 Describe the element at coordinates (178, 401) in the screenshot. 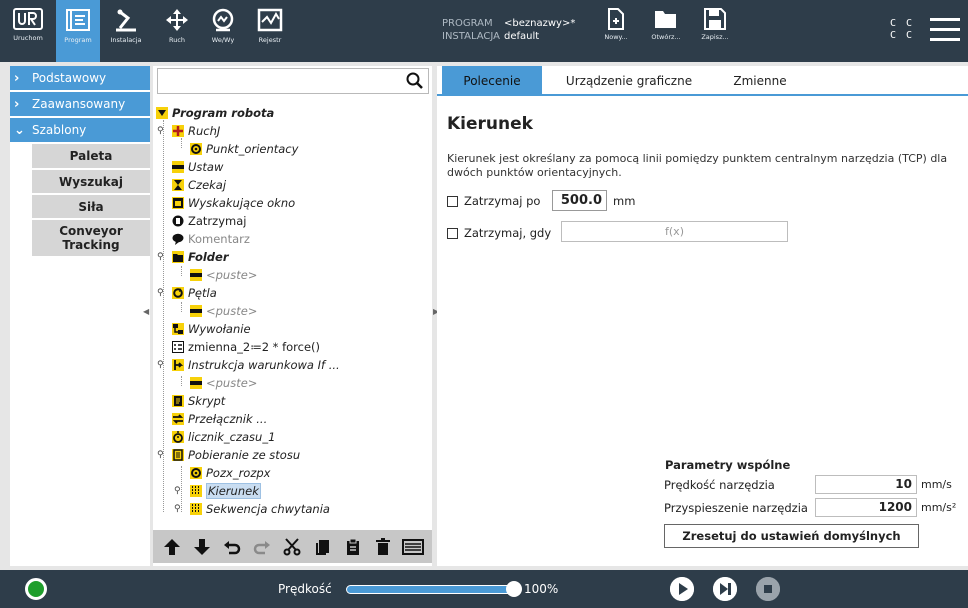

I see `script-icon` at that location.